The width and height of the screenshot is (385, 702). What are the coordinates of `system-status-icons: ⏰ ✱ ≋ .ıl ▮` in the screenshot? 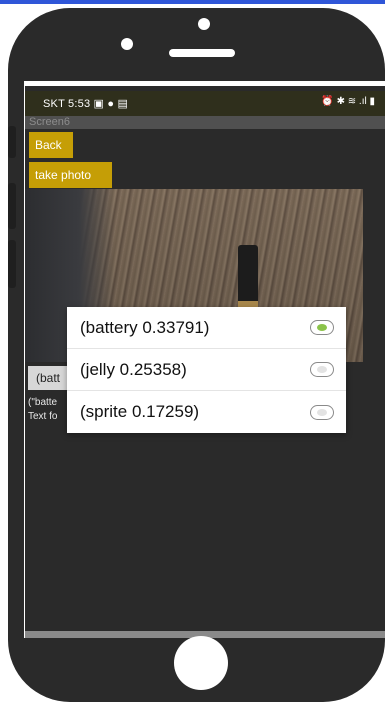 It's located at (348, 101).